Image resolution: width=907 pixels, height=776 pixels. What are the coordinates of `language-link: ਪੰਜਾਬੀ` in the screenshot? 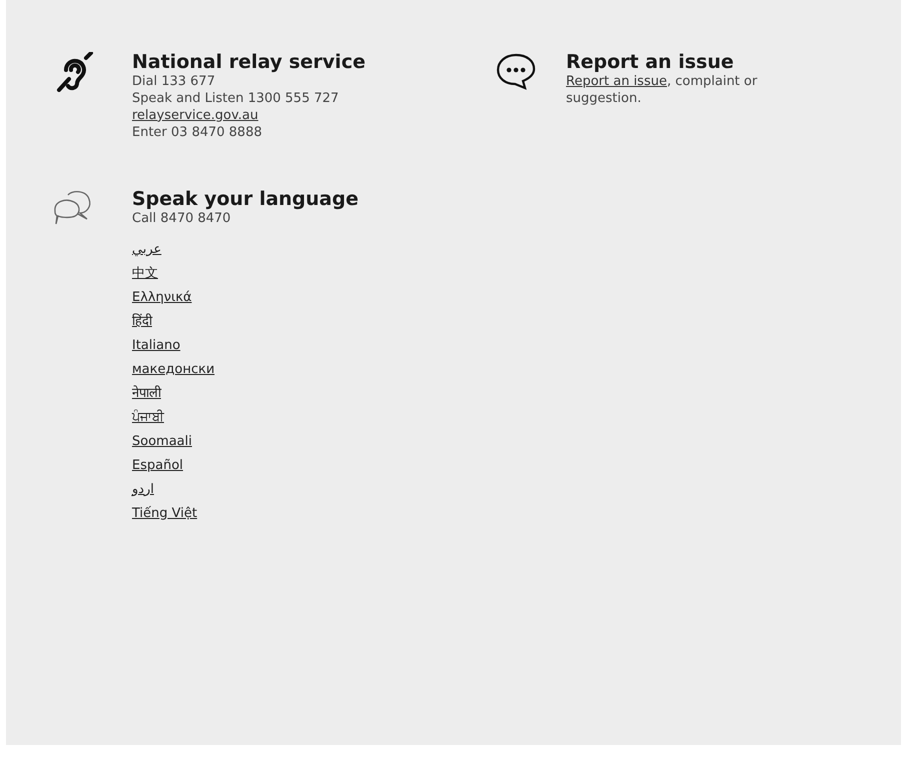 It's located at (148, 417).